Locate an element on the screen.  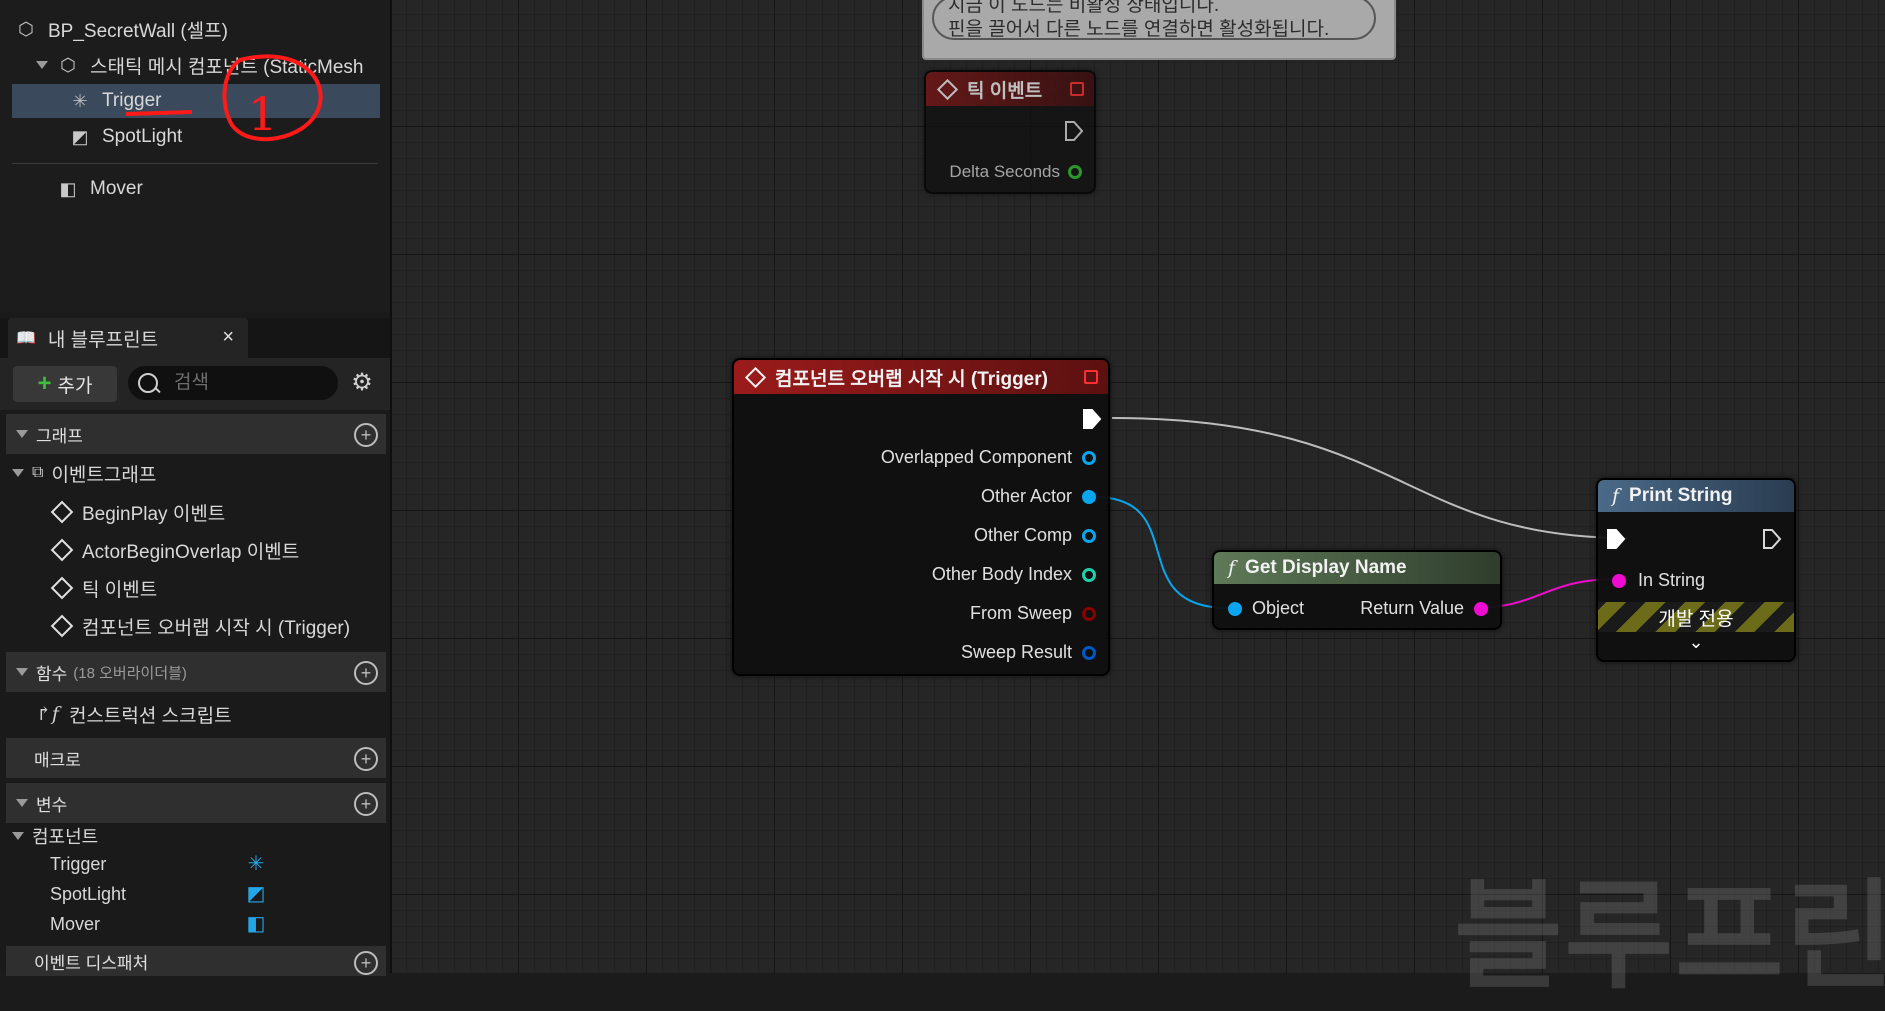
pin-sweep-result: Sweep Result is located at coordinates (1028, 652).